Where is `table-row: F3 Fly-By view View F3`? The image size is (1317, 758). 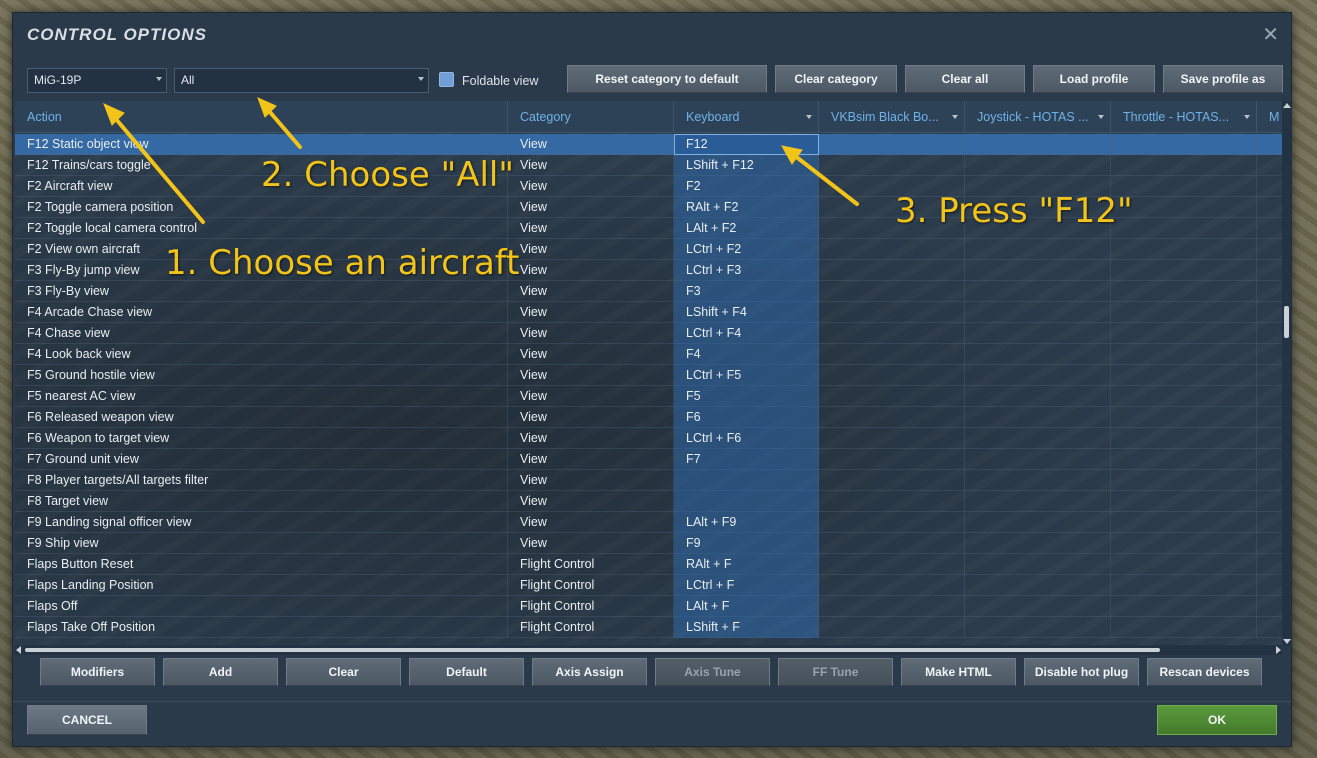 table-row: F3 Fly-By view View F3 is located at coordinates (648, 291).